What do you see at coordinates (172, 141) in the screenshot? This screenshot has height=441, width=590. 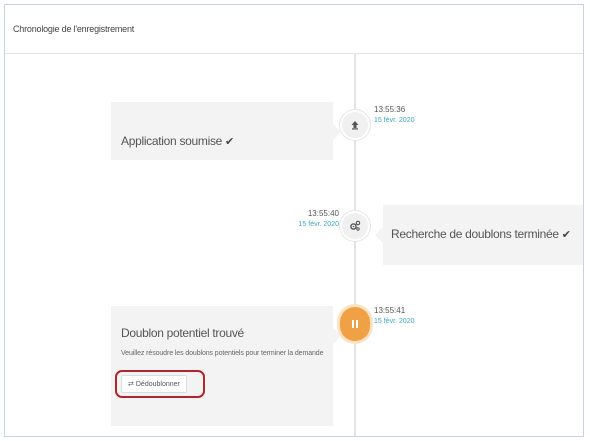 I see `event-title: Application soumise` at bounding box center [172, 141].